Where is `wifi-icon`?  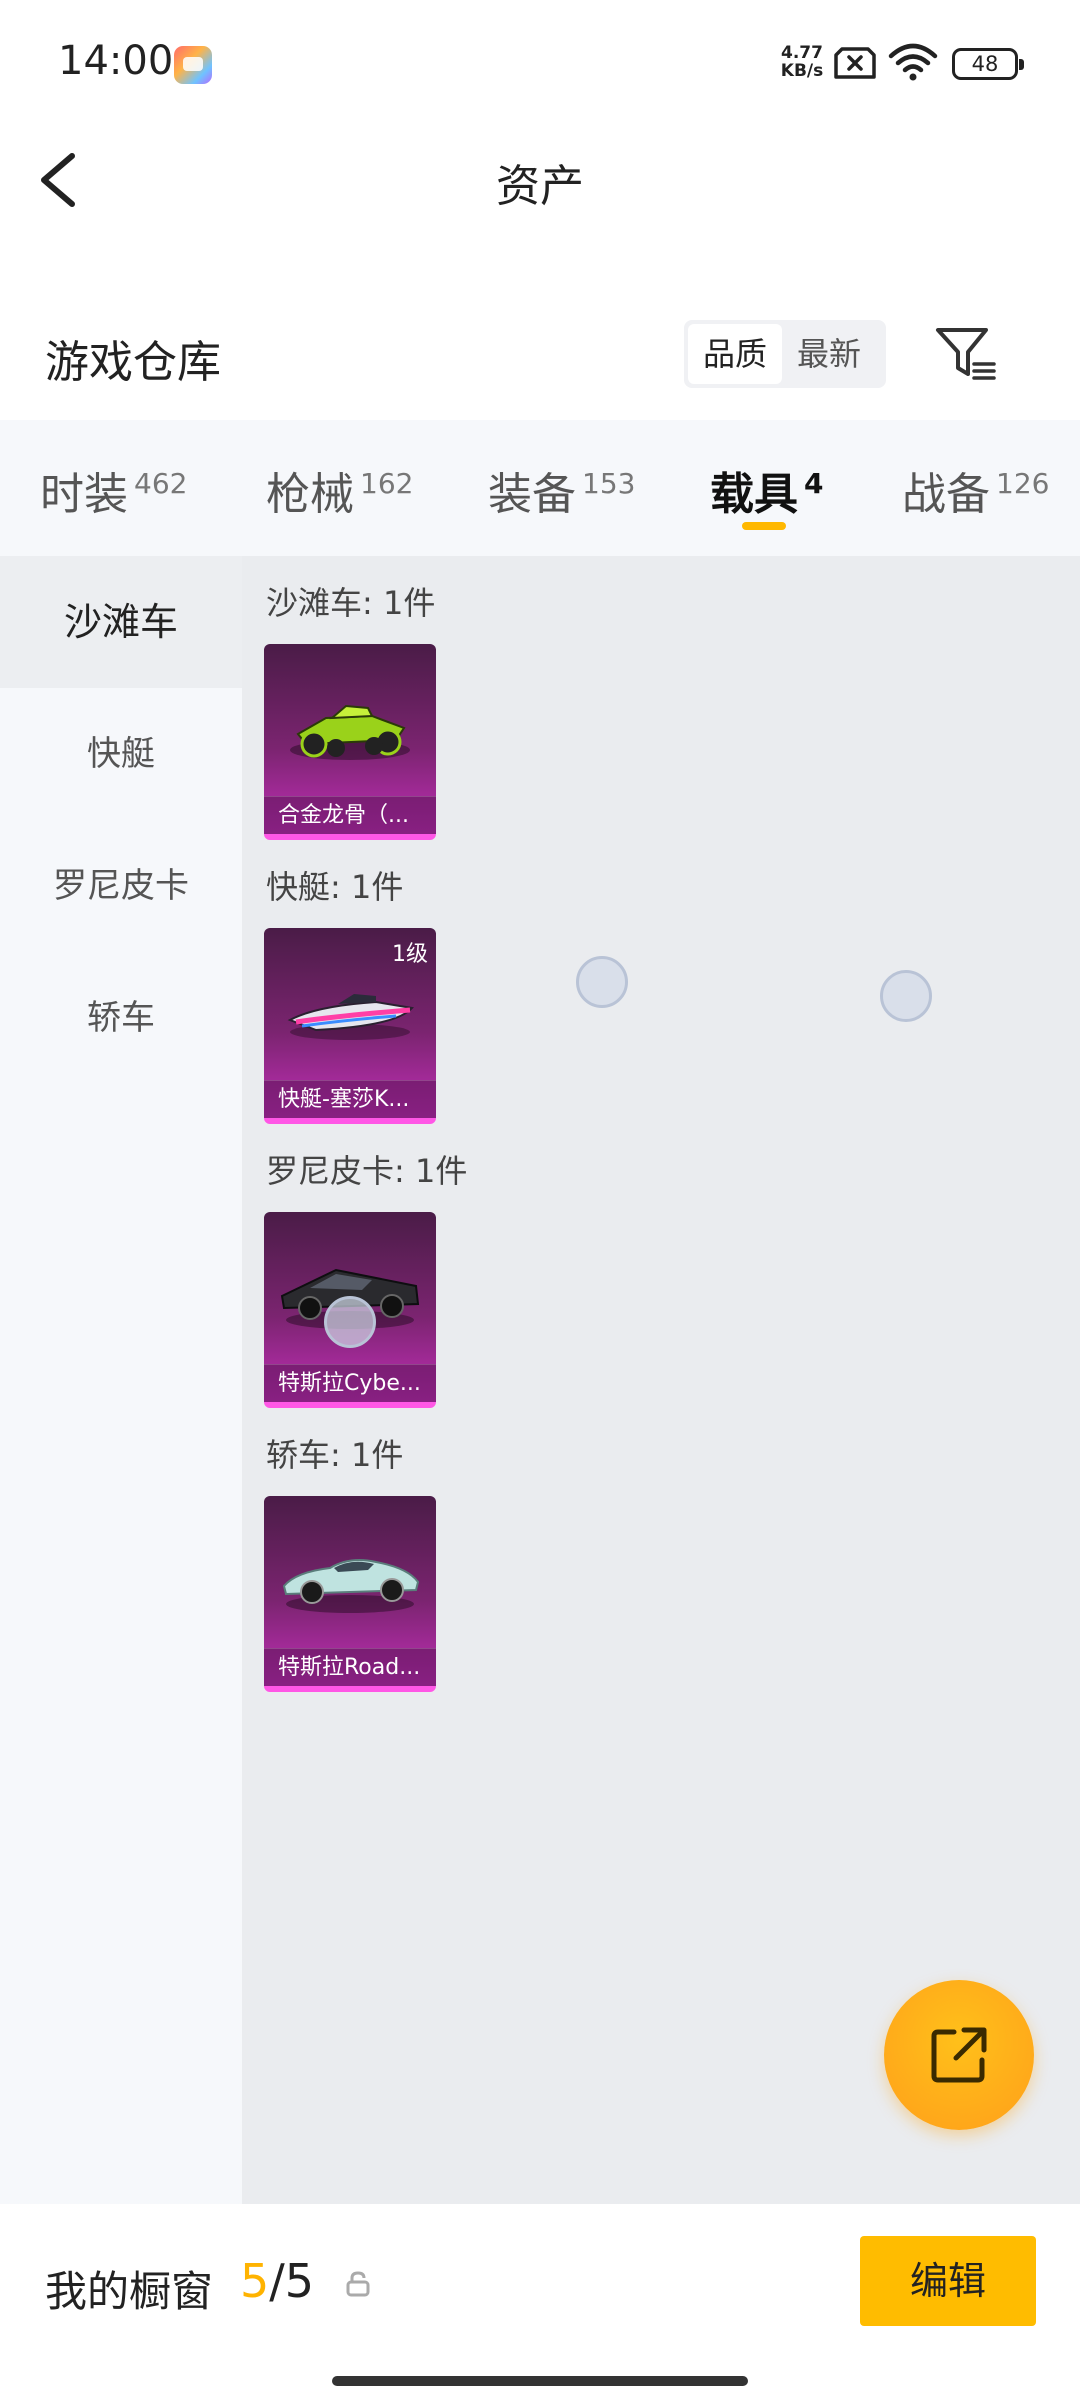
wifi-icon is located at coordinates (913, 64).